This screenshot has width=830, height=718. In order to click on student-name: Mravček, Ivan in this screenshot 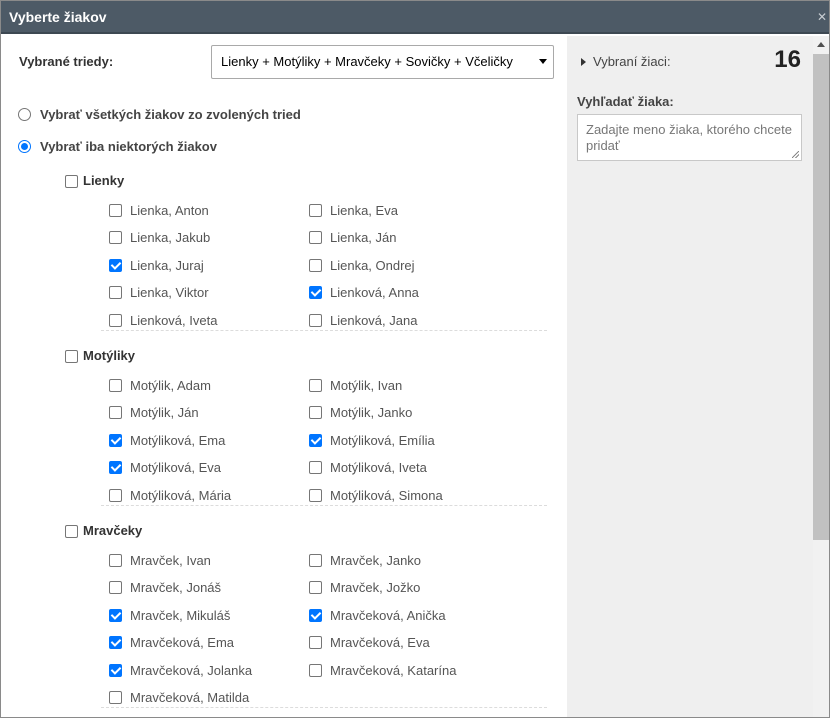, I will do `click(170, 560)`.